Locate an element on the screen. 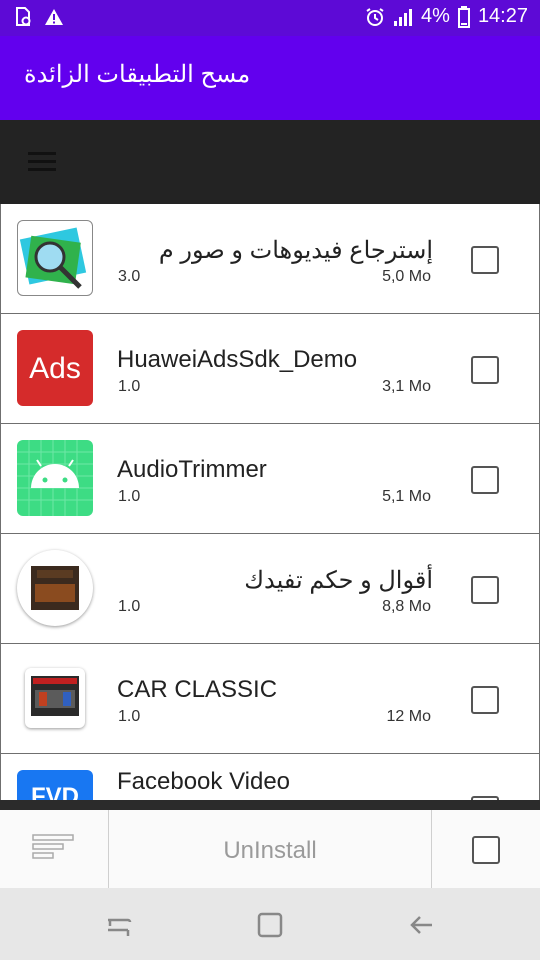  app-size: 5,0 Mo is located at coordinates (406, 276).